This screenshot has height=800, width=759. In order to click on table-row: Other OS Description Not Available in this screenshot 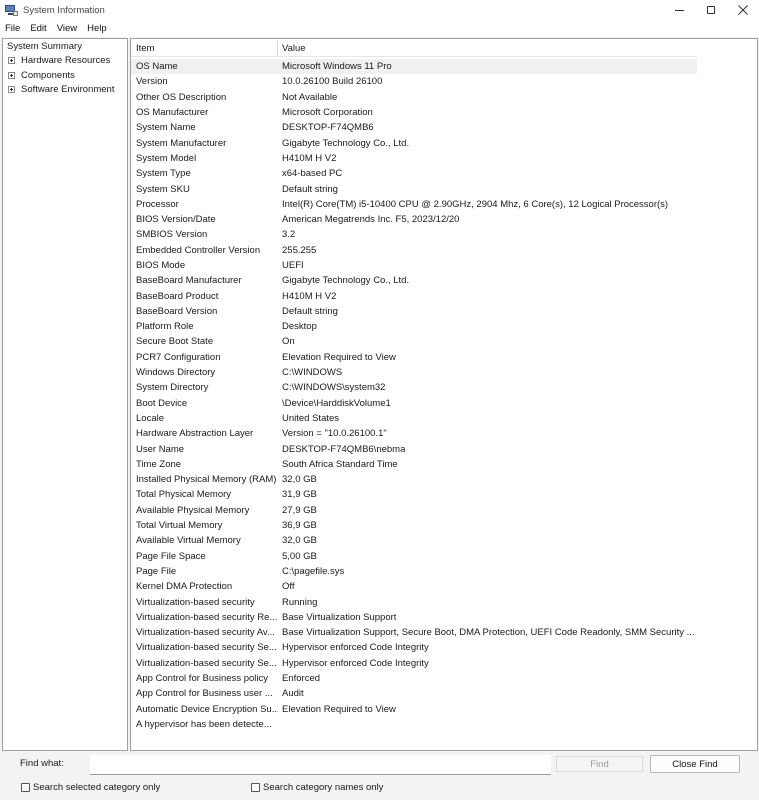, I will do `click(444, 97)`.